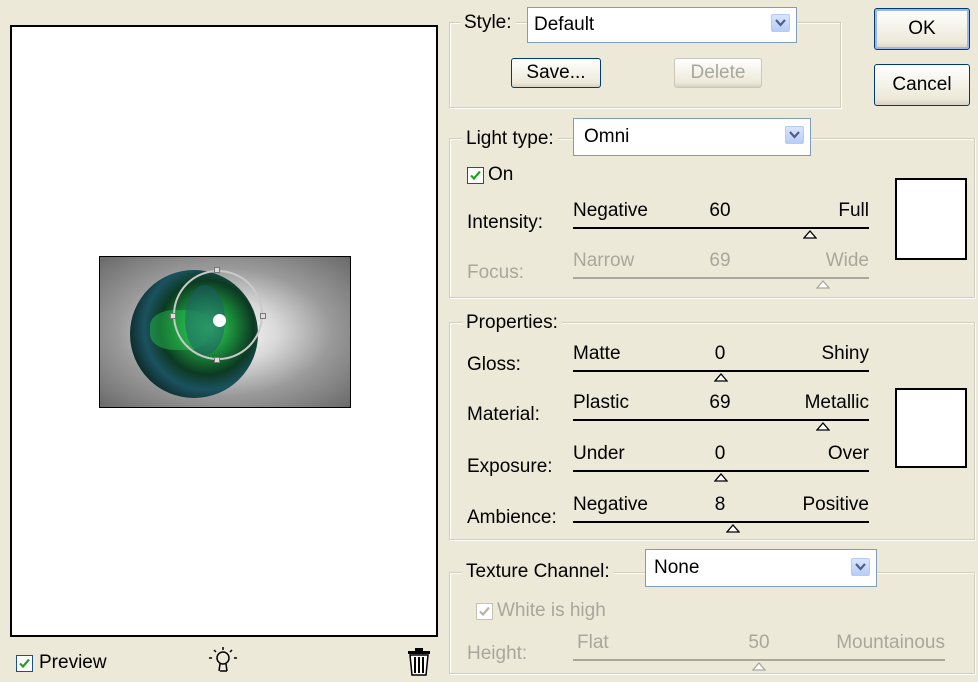 This screenshot has width=978, height=682. Describe the element at coordinates (890, 642) in the screenshot. I see `height-max-label: Mountainous` at that location.